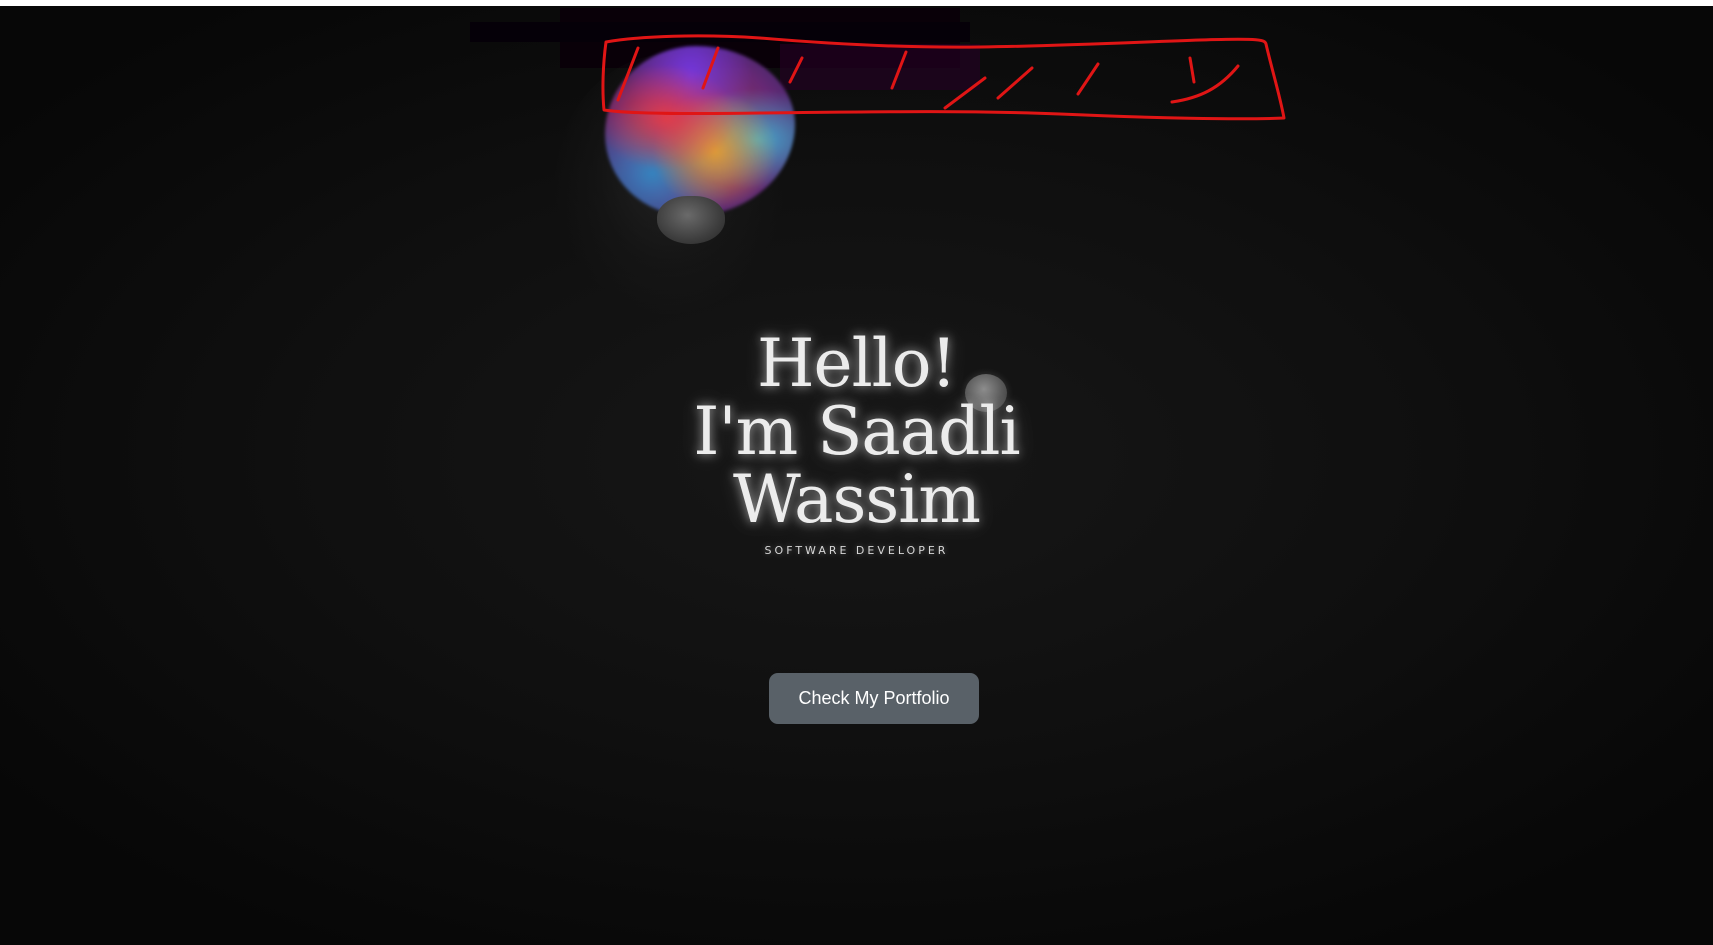 This screenshot has width=1713, height=945. I want to click on hero-name-line-1: I'm Saadli, so click(856, 431).